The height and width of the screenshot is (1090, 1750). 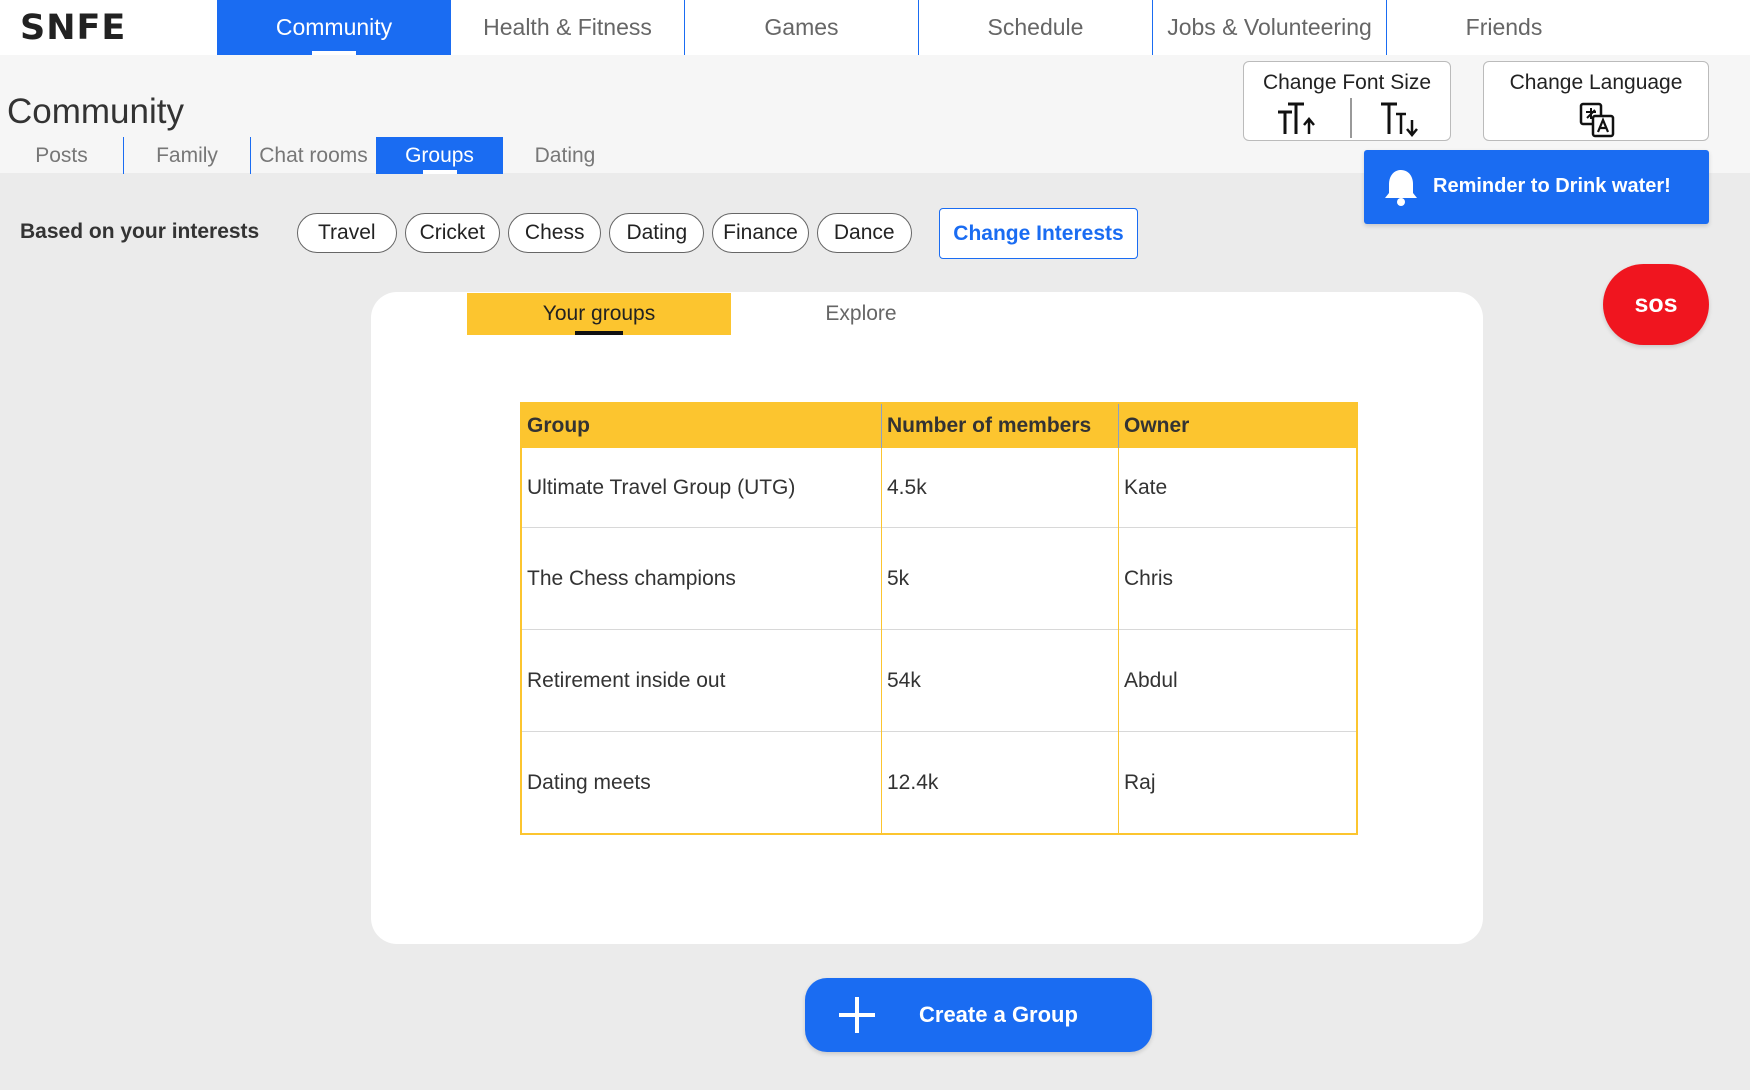 What do you see at coordinates (334, 27) in the screenshot?
I see `nav-tab-community: Community` at bounding box center [334, 27].